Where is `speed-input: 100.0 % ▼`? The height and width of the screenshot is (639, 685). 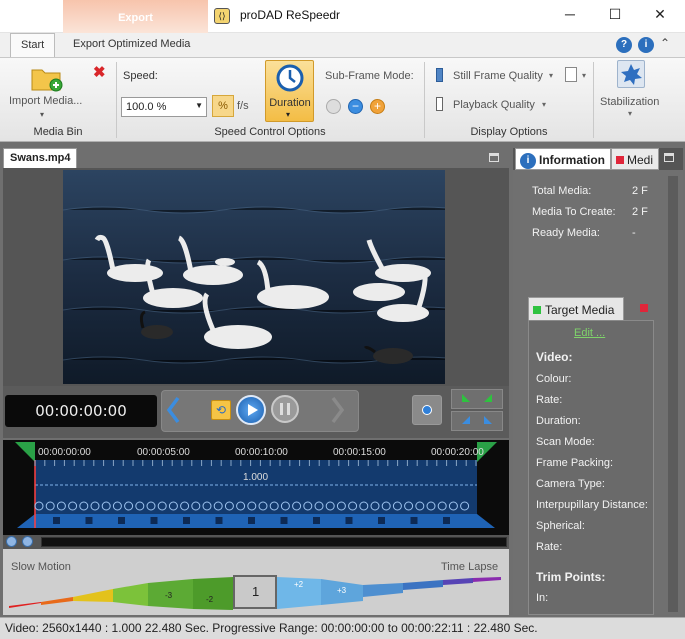 speed-input: 100.0 % ▼ is located at coordinates (164, 107).